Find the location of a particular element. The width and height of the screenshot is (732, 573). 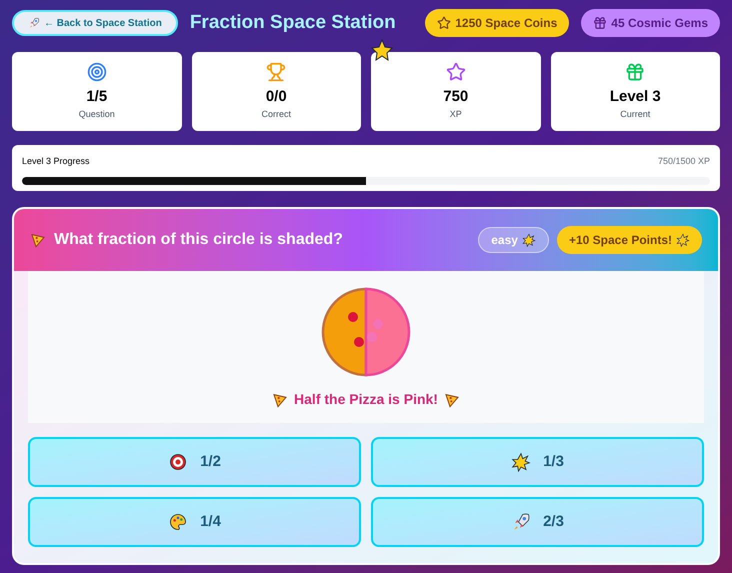

rocket-icon is located at coordinates (34, 23).